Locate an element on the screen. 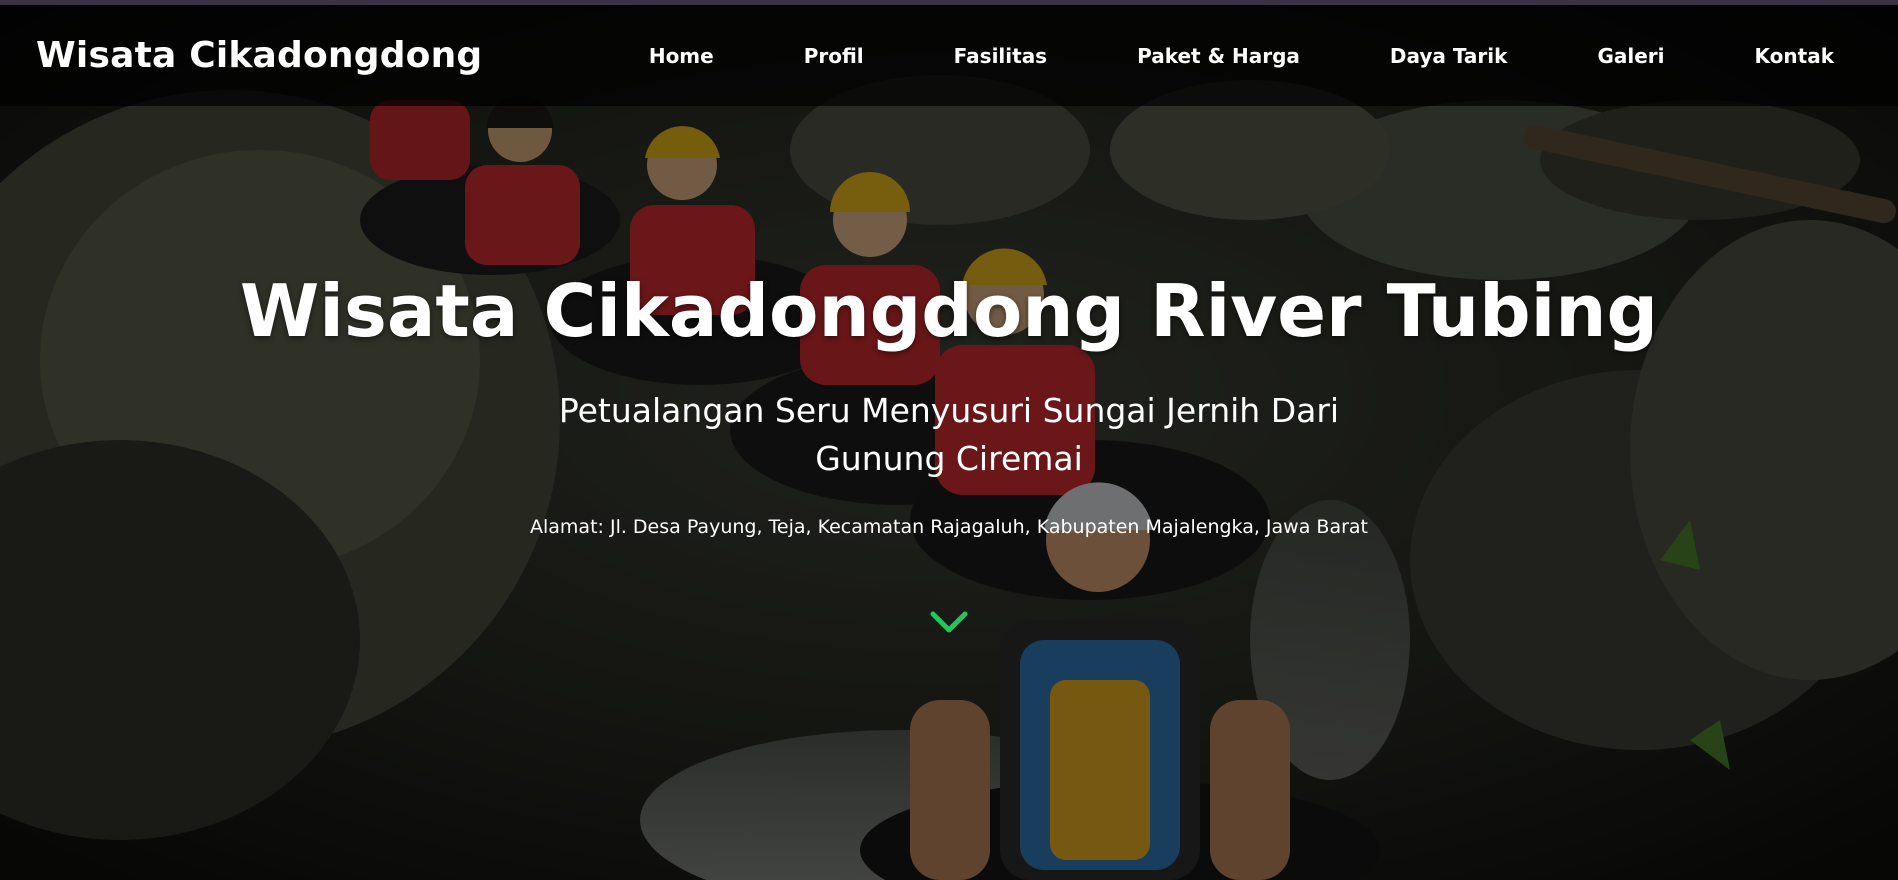 Image resolution: width=1898 pixels, height=880 pixels. nav-link-galeri: Galeri is located at coordinates (1630, 56).